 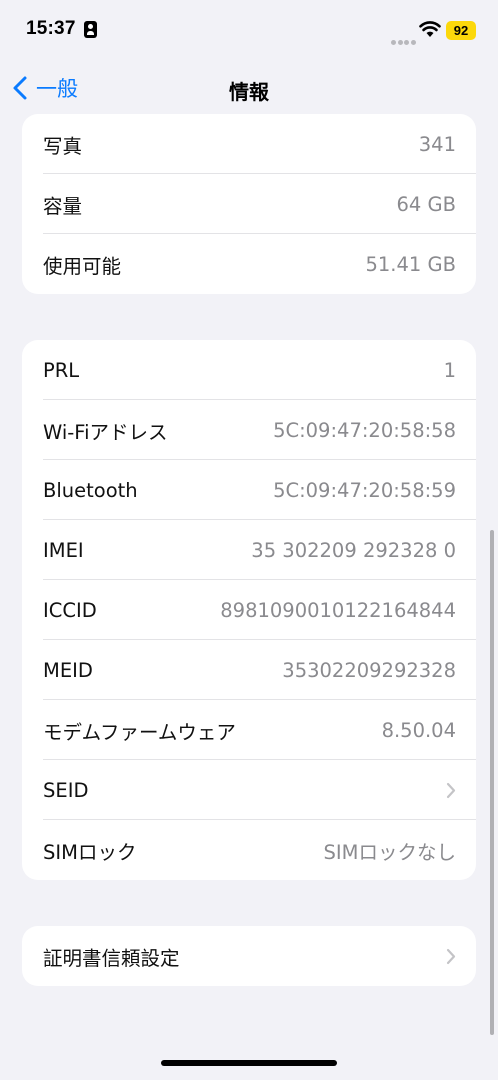 What do you see at coordinates (249, 430) in the screenshot?
I see `wifi-address-row: Wi-Fiアドレス 5C:09:47:20:58:58` at bounding box center [249, 430].